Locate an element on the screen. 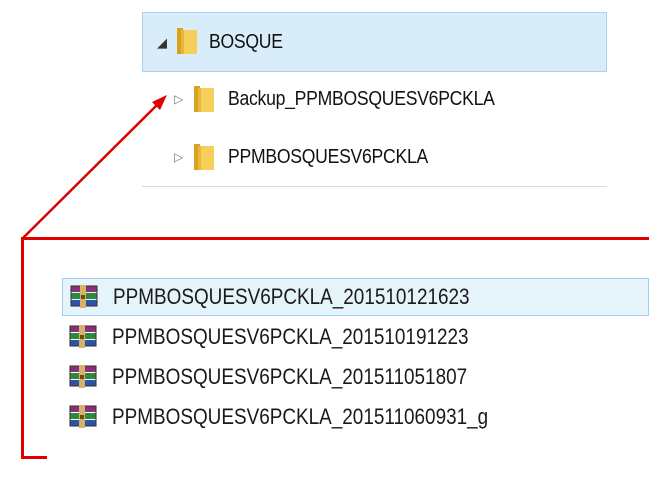  tree-item-label: BOSQUE is located at coordinates (246, 41).